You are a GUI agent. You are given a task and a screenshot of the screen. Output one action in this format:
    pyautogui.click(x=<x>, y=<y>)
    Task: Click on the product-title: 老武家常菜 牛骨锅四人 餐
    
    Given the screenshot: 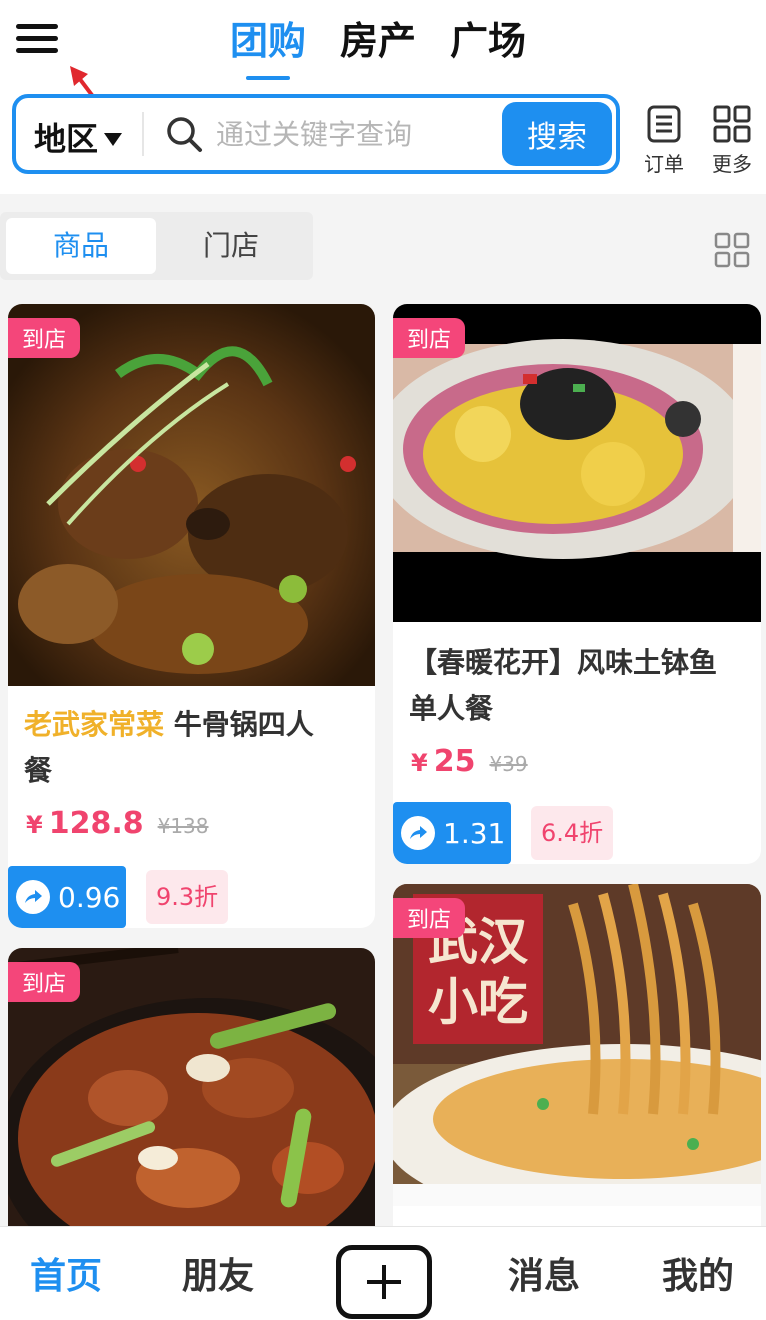 What is the action you would take?
    pyautogui.click(x=194, y=748)
    